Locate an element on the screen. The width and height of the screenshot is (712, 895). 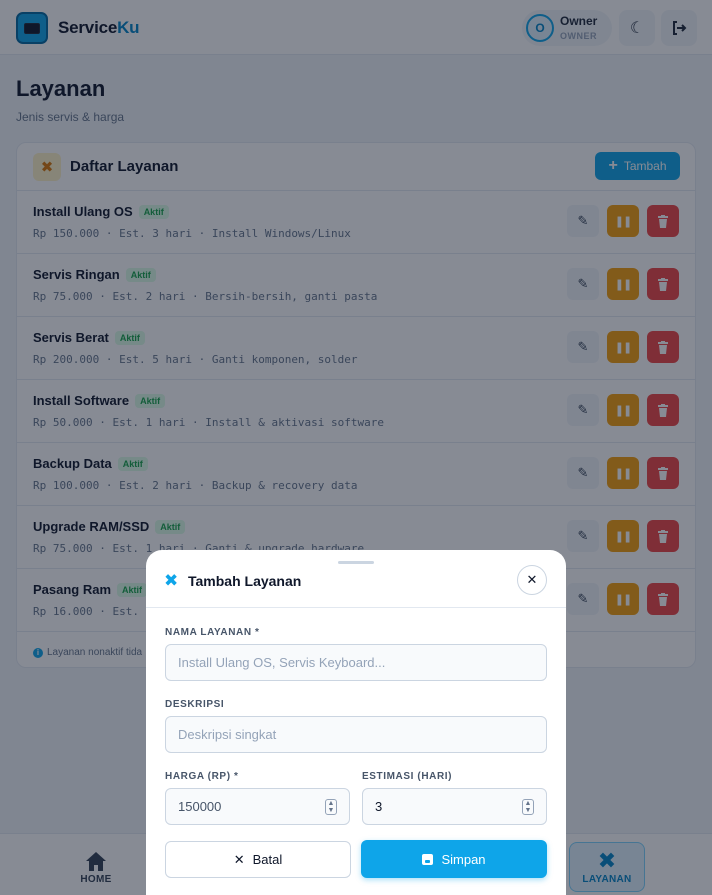
estimate-label: ESTIMASI (HARI) is located at coordinates (407, 776).